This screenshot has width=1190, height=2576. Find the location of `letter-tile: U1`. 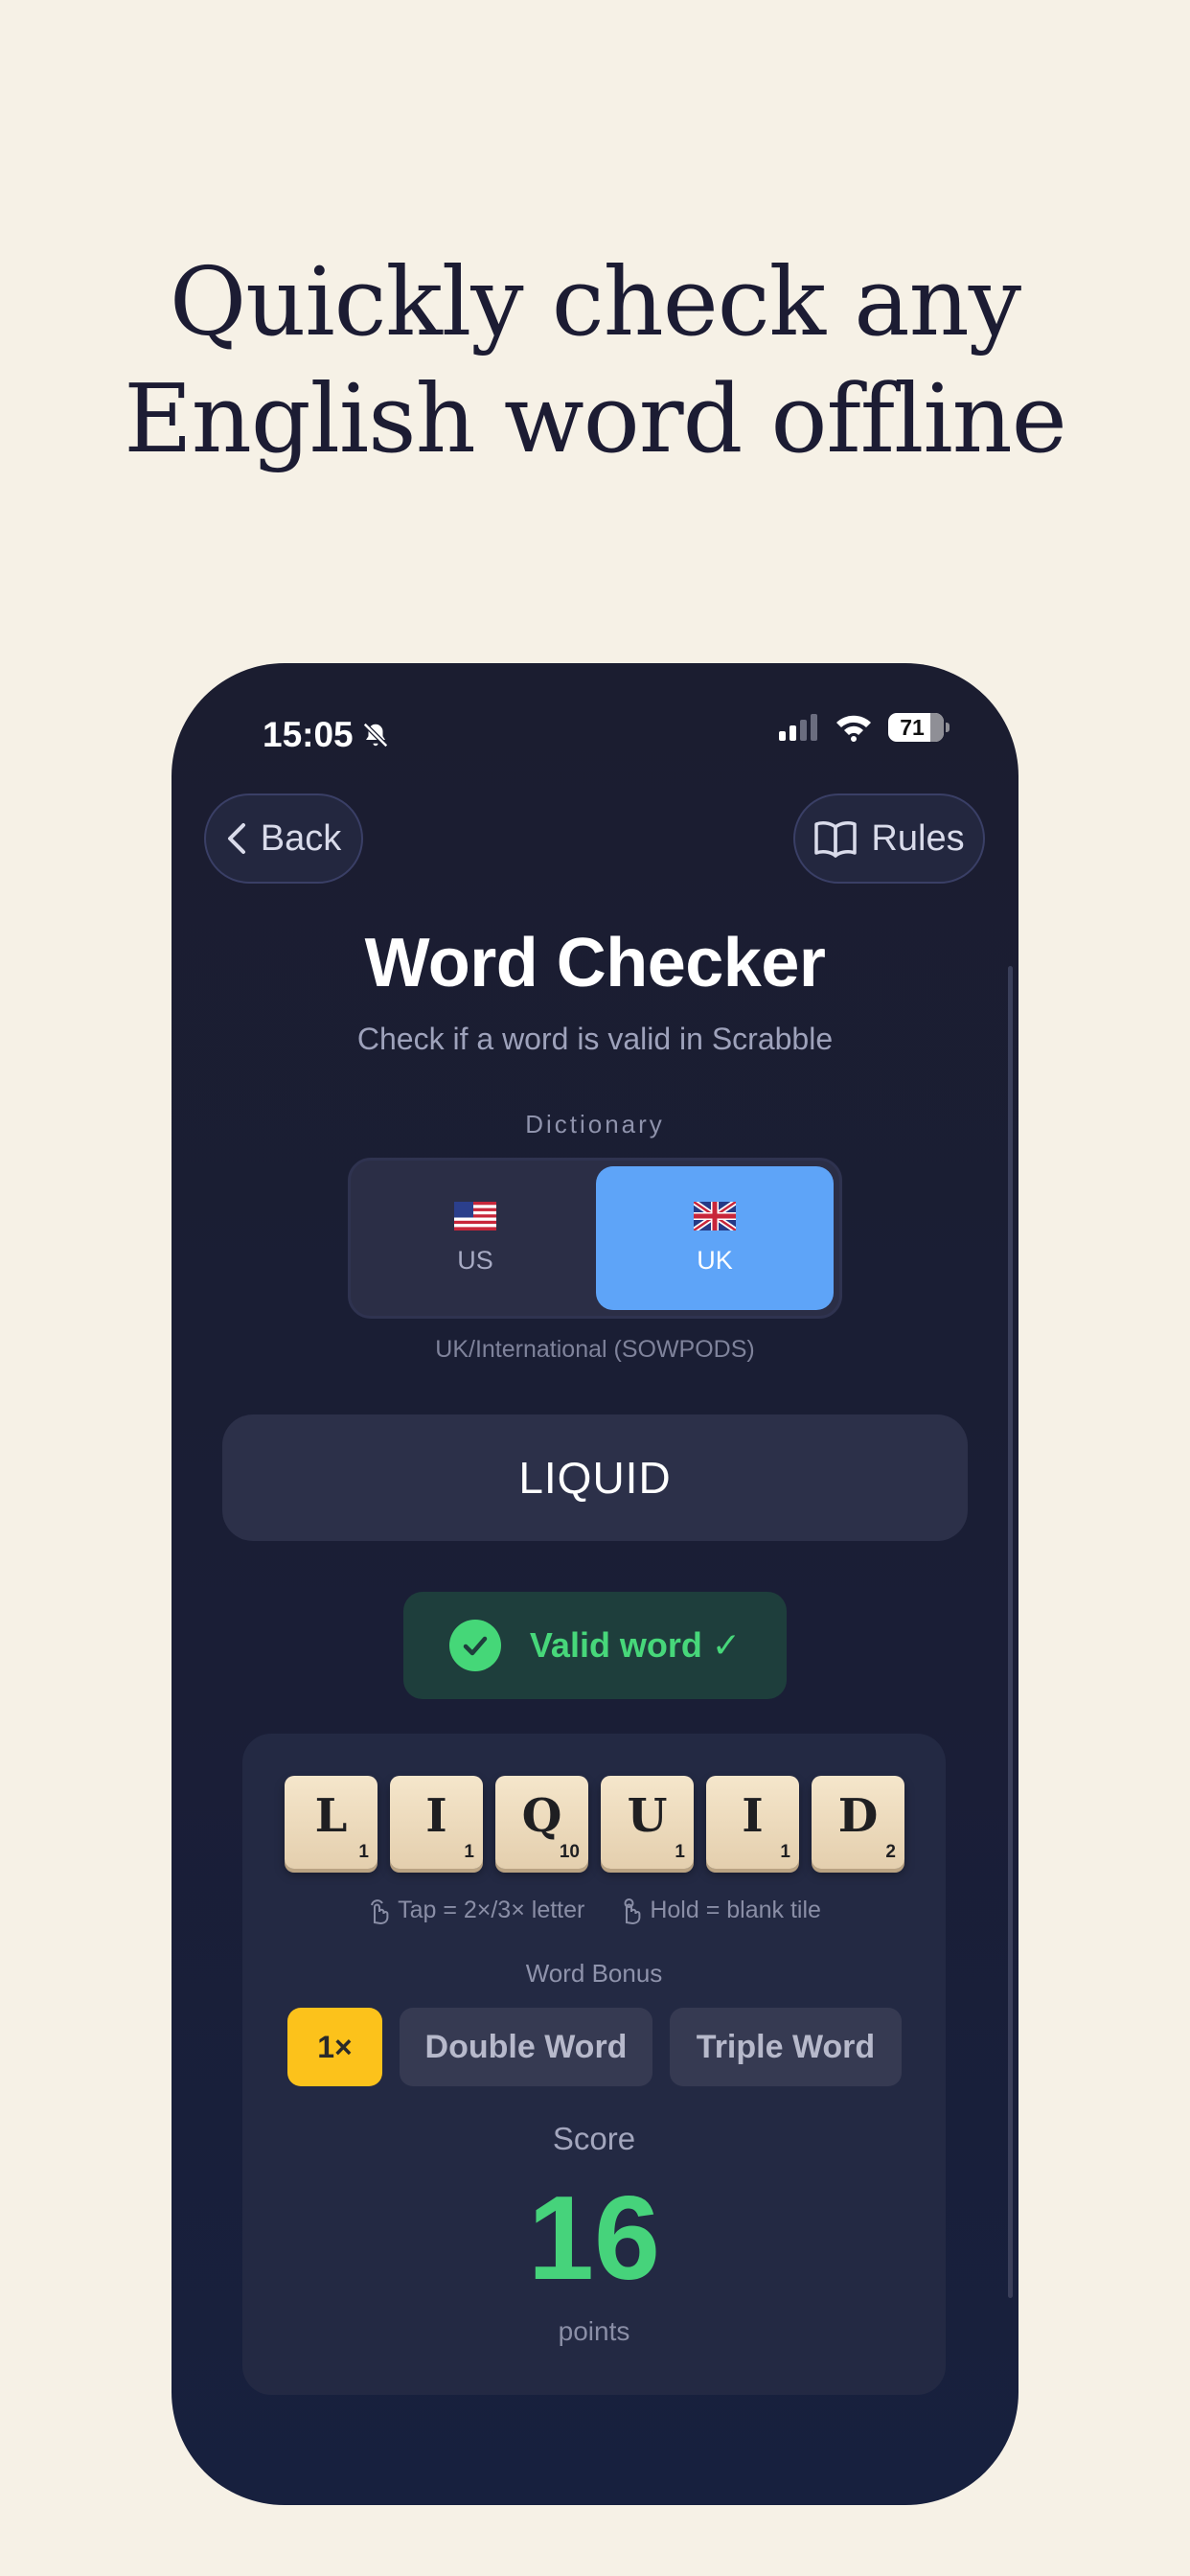

letter-tile: U1 is located at coordinates (648, 1822).